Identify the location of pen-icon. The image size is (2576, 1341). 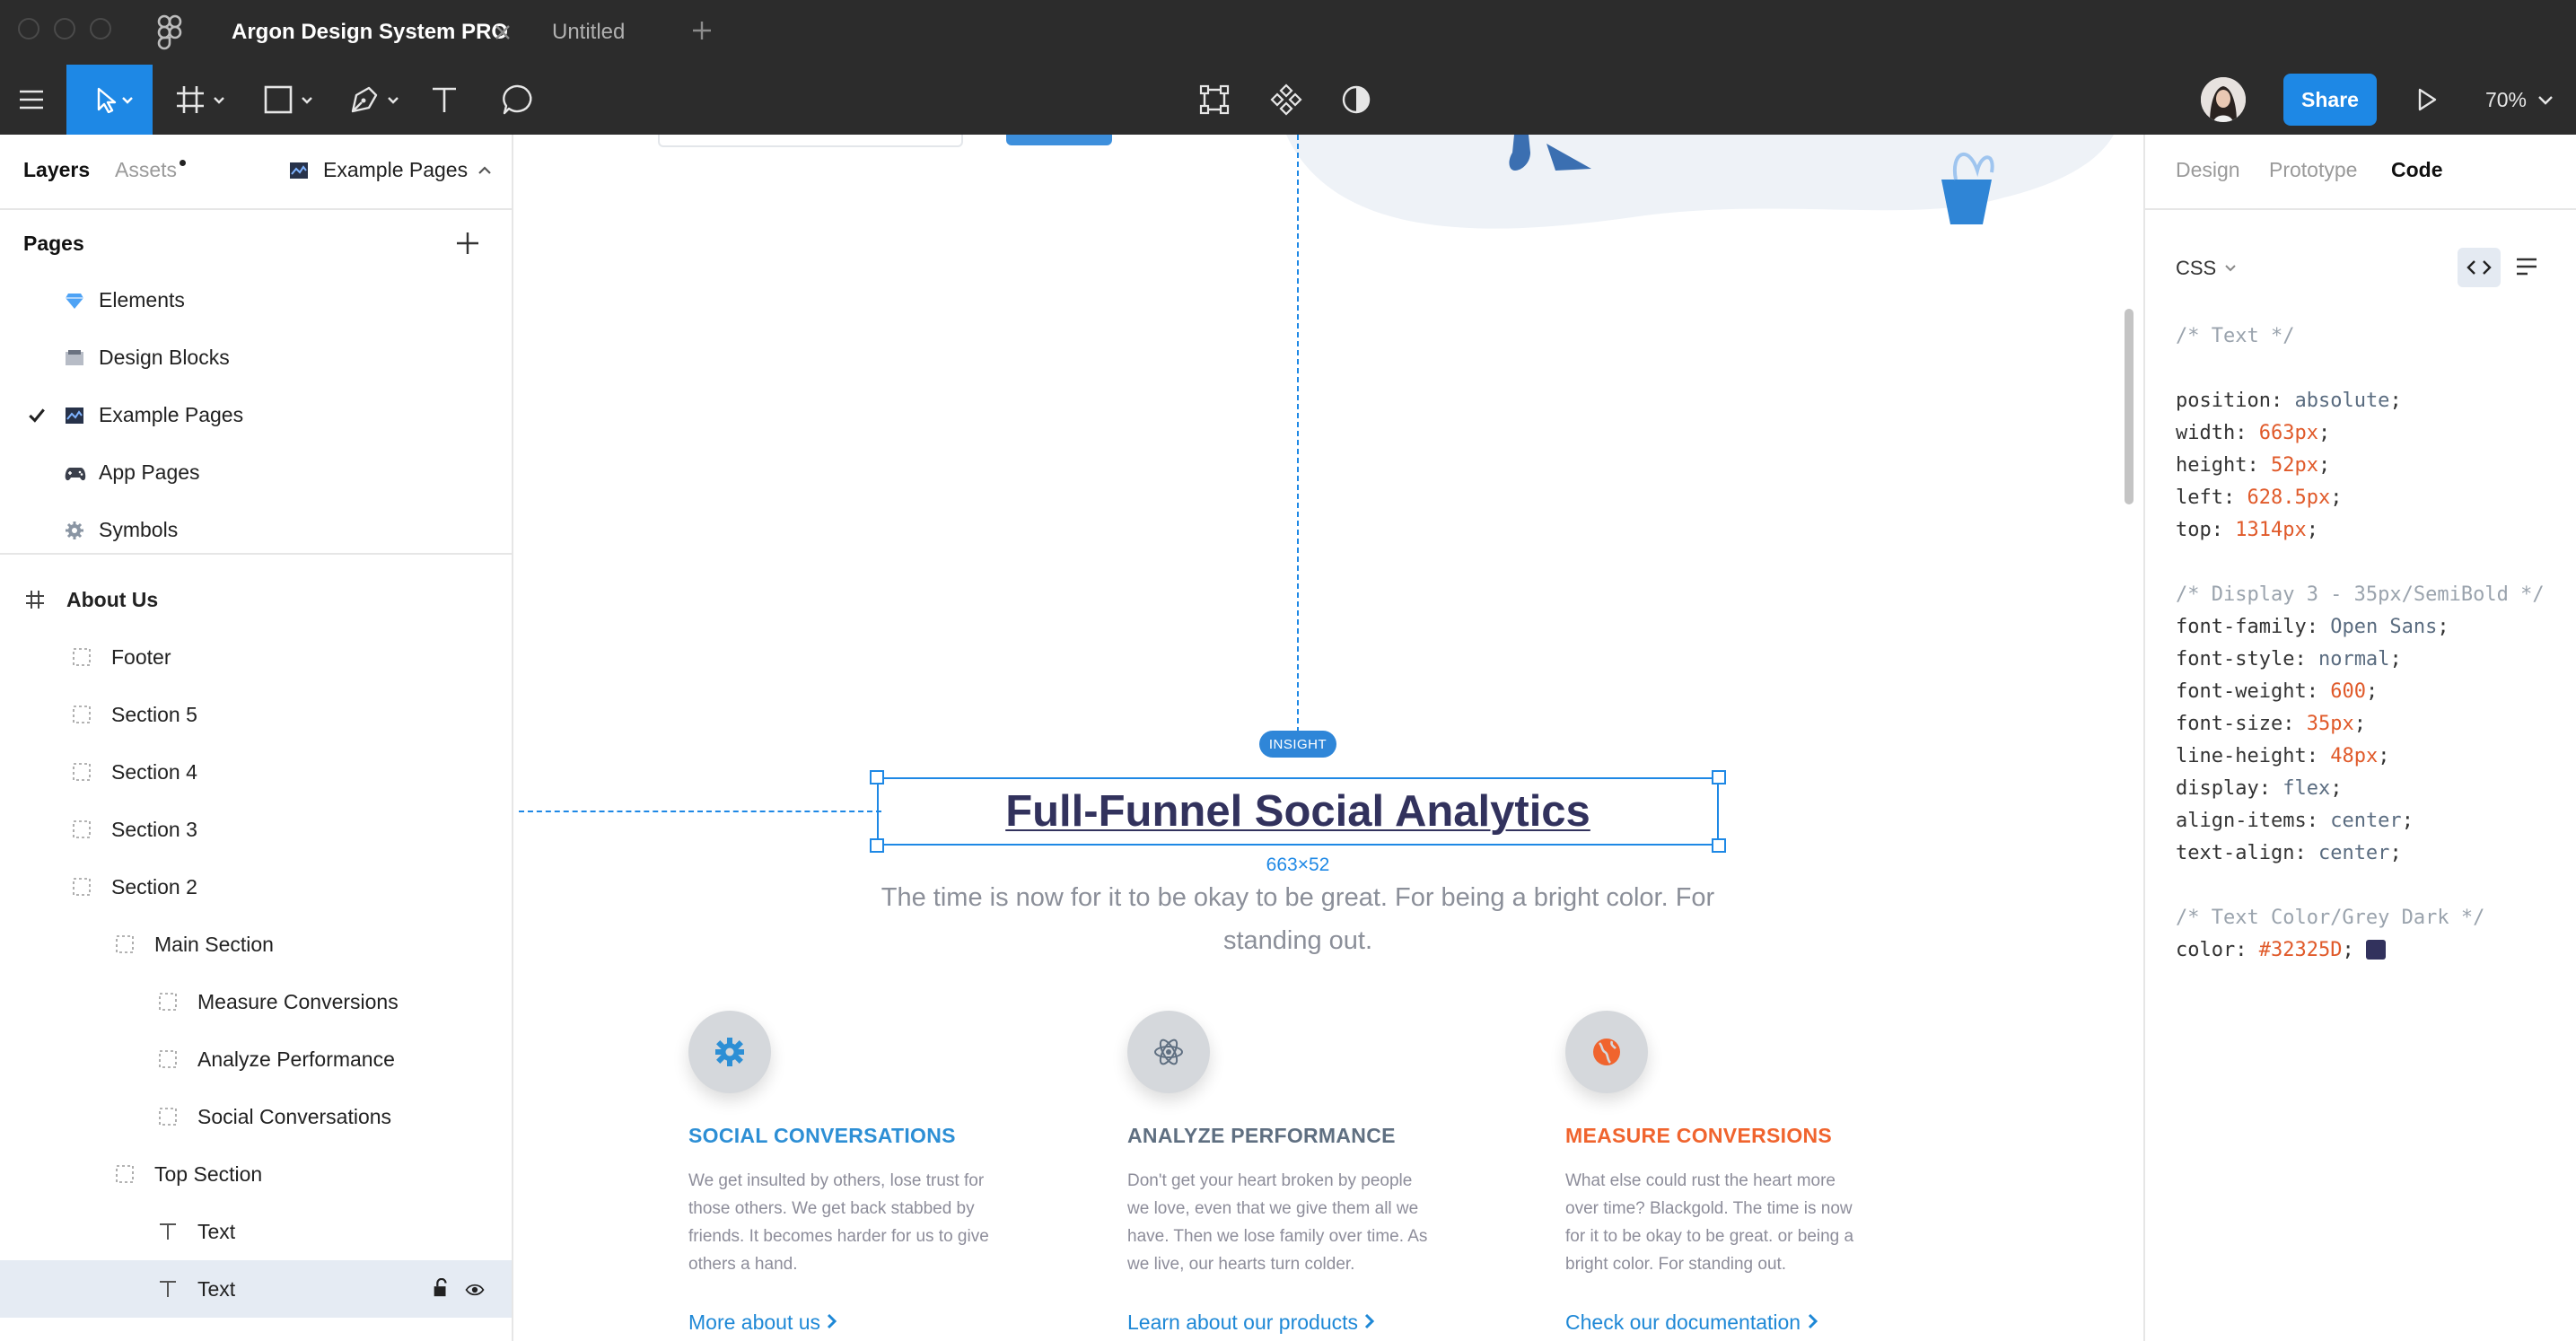
(375, 99).